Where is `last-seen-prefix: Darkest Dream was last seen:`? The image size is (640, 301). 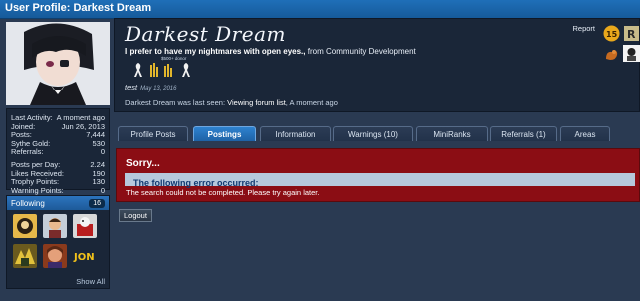 last-seen-prefix: Darkest Dream was last seen: is located at coordinates (175, 102).